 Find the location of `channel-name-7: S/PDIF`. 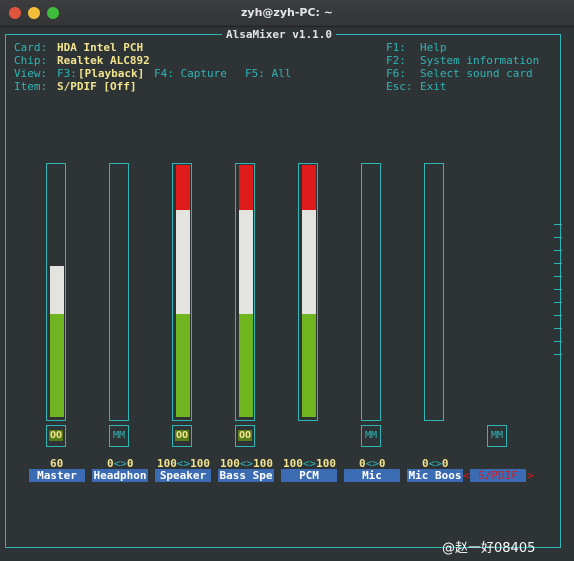

channel-name-7: S/PDIF is located at coordinates (498, 475).